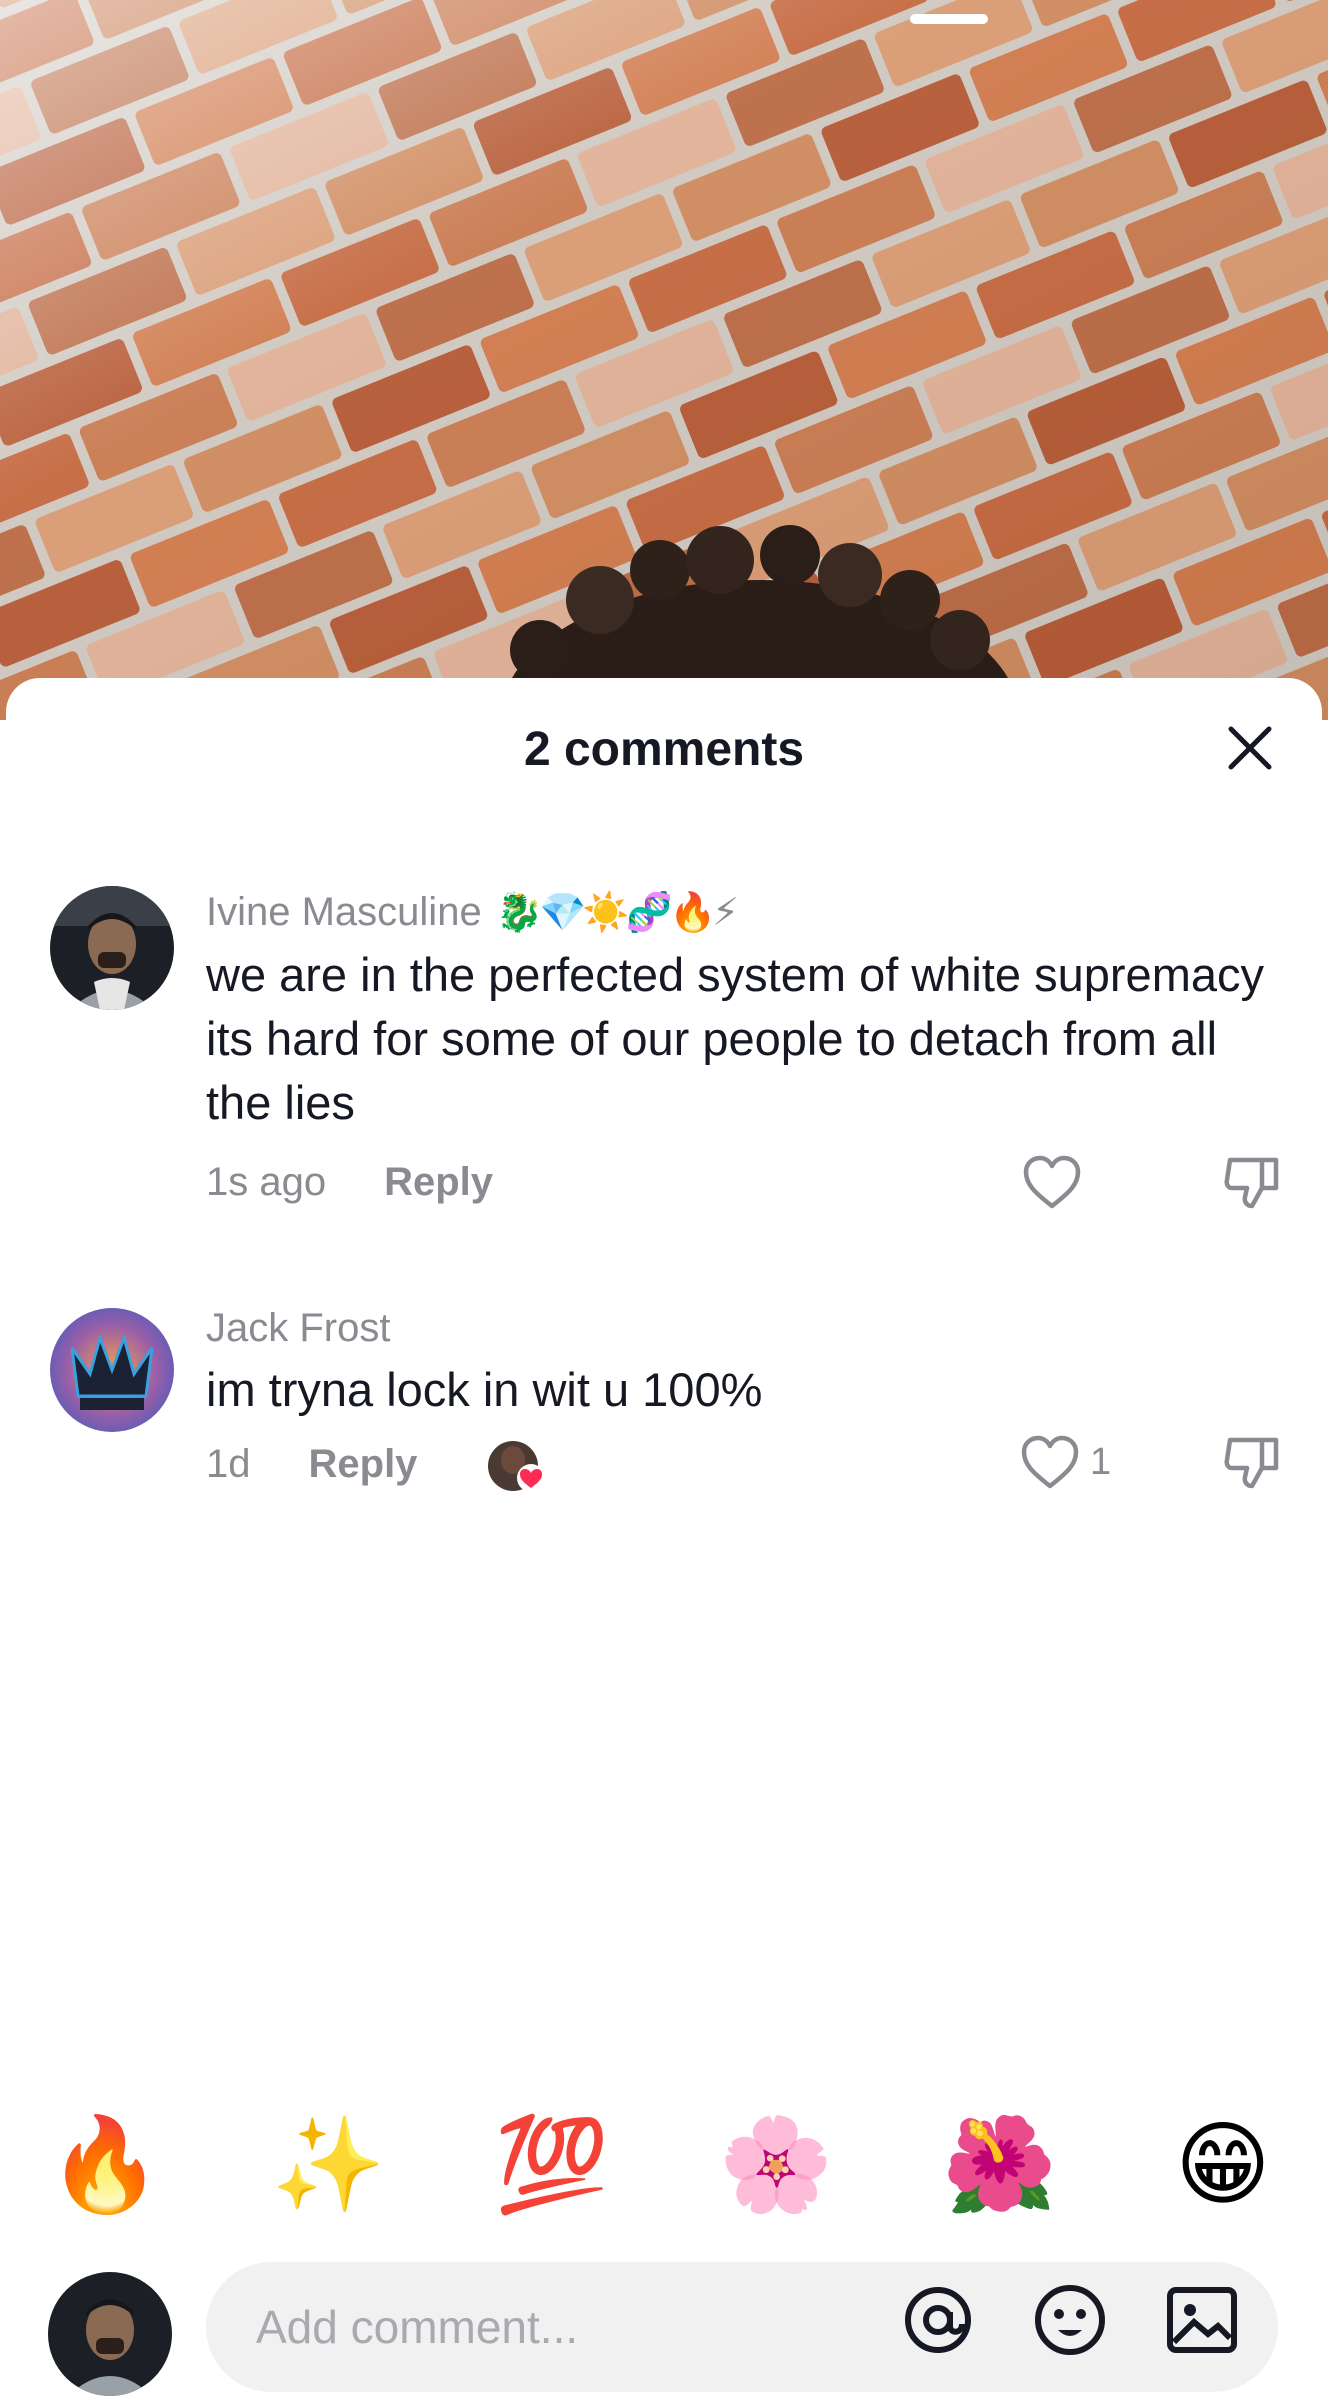 Image resolution: width=1328 pixels, height=2396 pixels. What do you see at coordinates (949, 19) in the screenshot?
I see `drag-handle` at bounding box center [949, 19].